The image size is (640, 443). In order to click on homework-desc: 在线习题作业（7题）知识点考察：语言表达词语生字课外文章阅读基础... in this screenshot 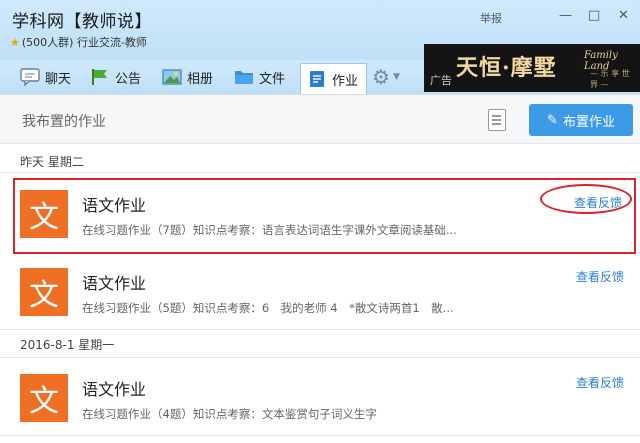, I will do `click(269, 230)`.